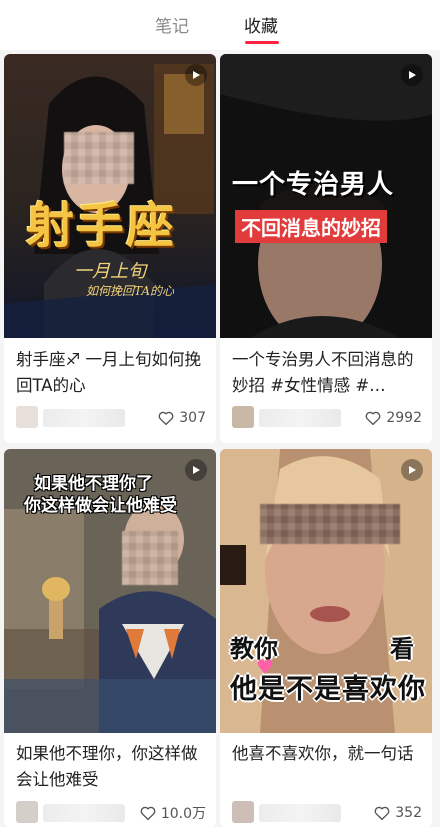 The height and width of the screenshot is (827, 440). I want to click on post-footer: 10.0万, so click(111, 813).